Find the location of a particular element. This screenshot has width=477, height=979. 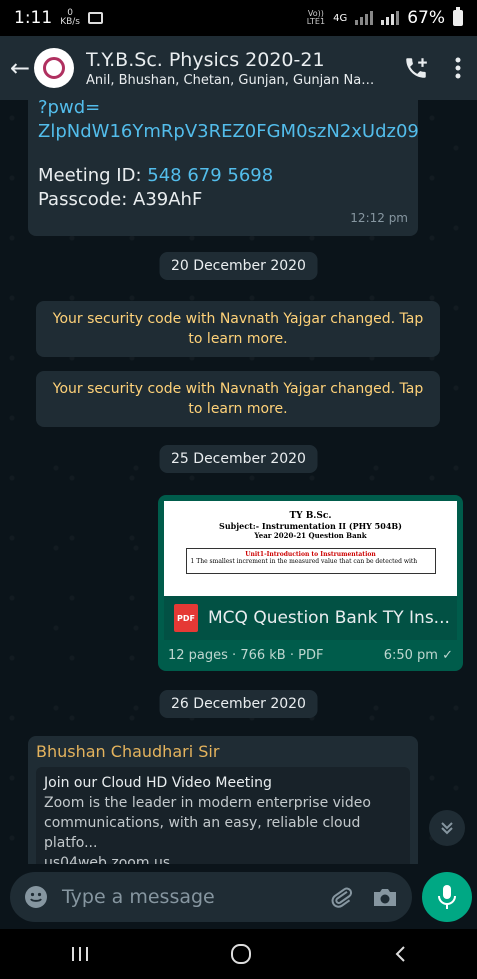

more-vert-icon is located at coordinates (458, 68).